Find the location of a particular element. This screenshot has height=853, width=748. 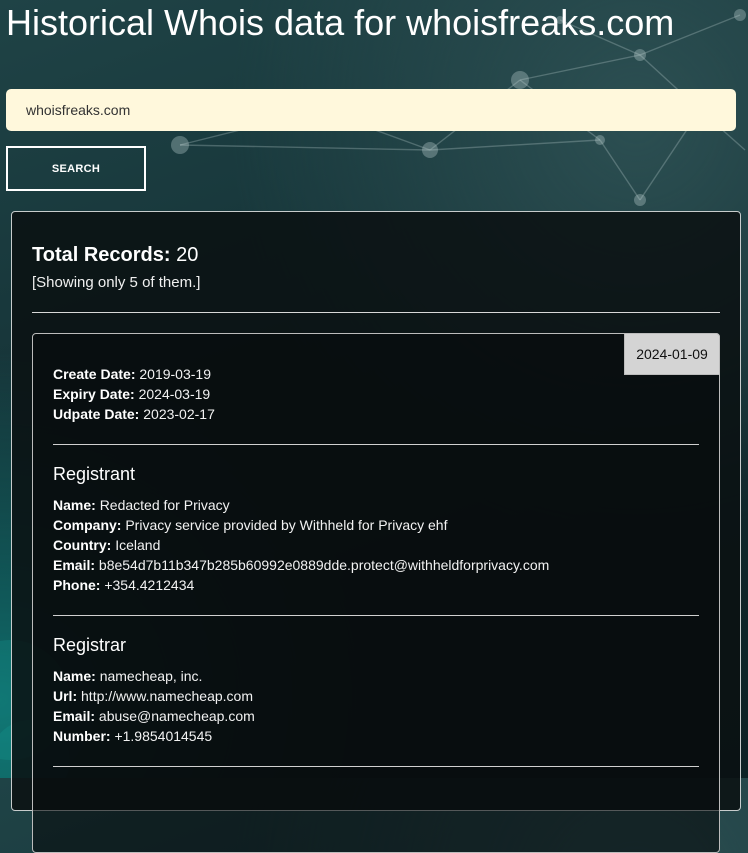

registrant-country-field: Country: Iceland is located at coordinates (106, 545).